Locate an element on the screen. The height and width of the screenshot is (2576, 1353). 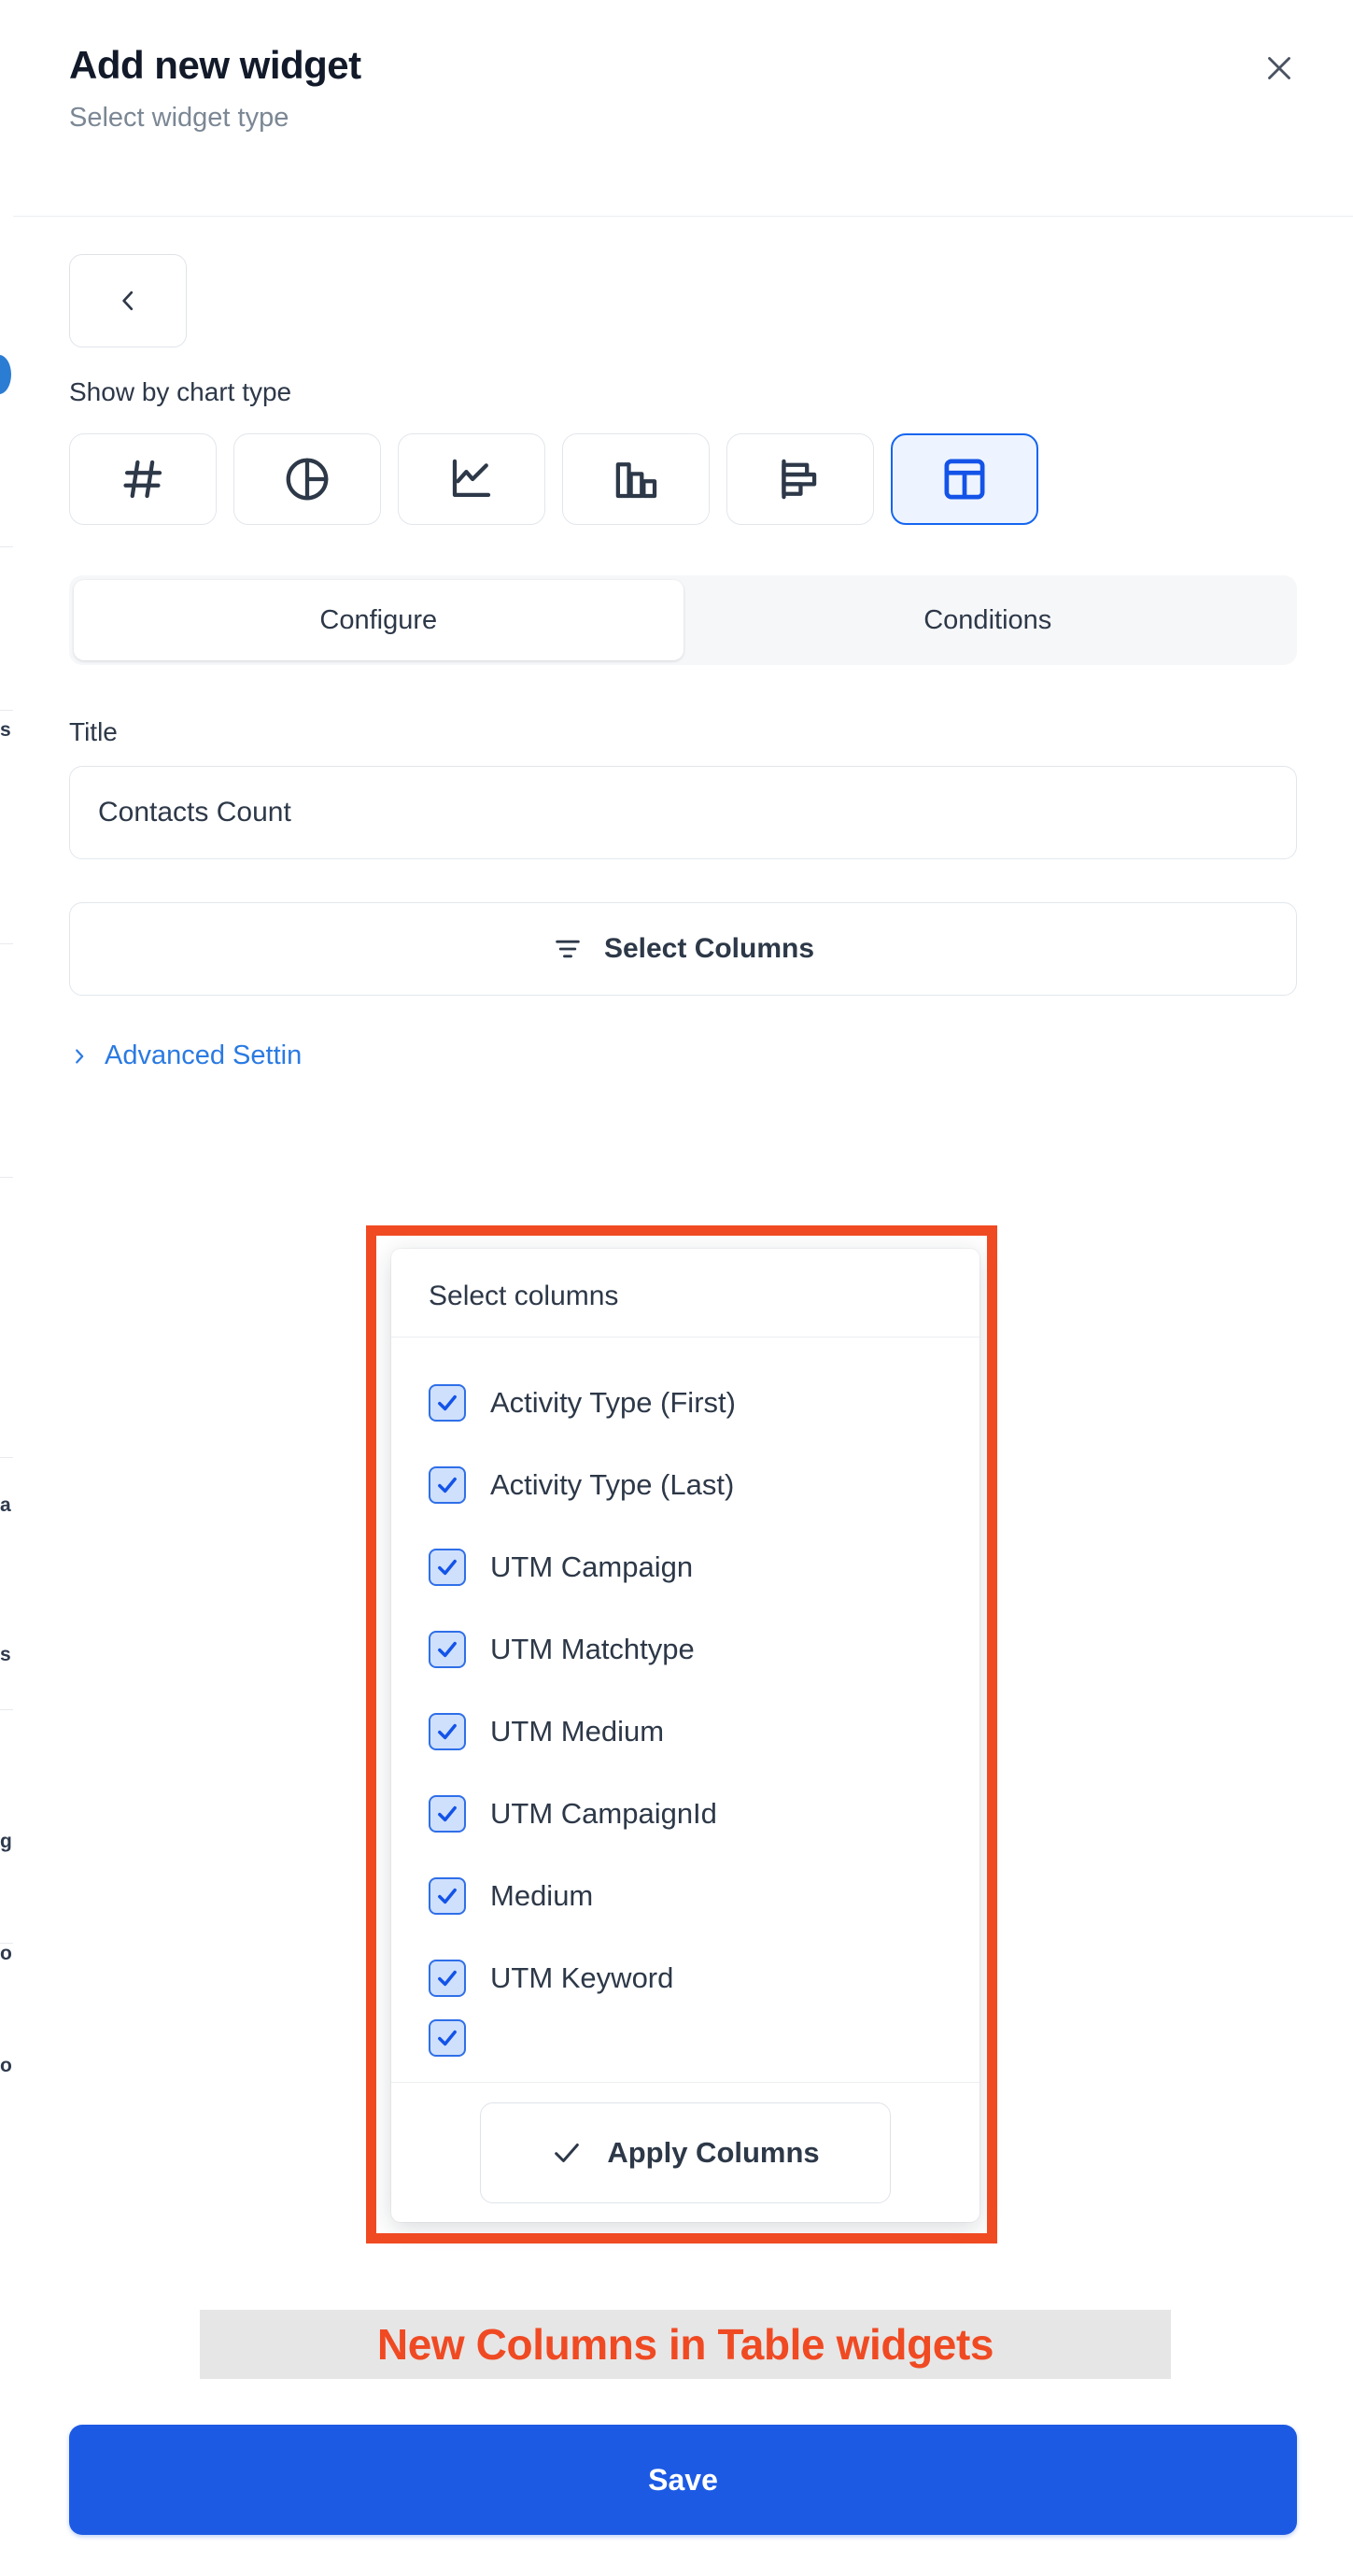
chart-type-bar-button is located at coordinates (800, 479).